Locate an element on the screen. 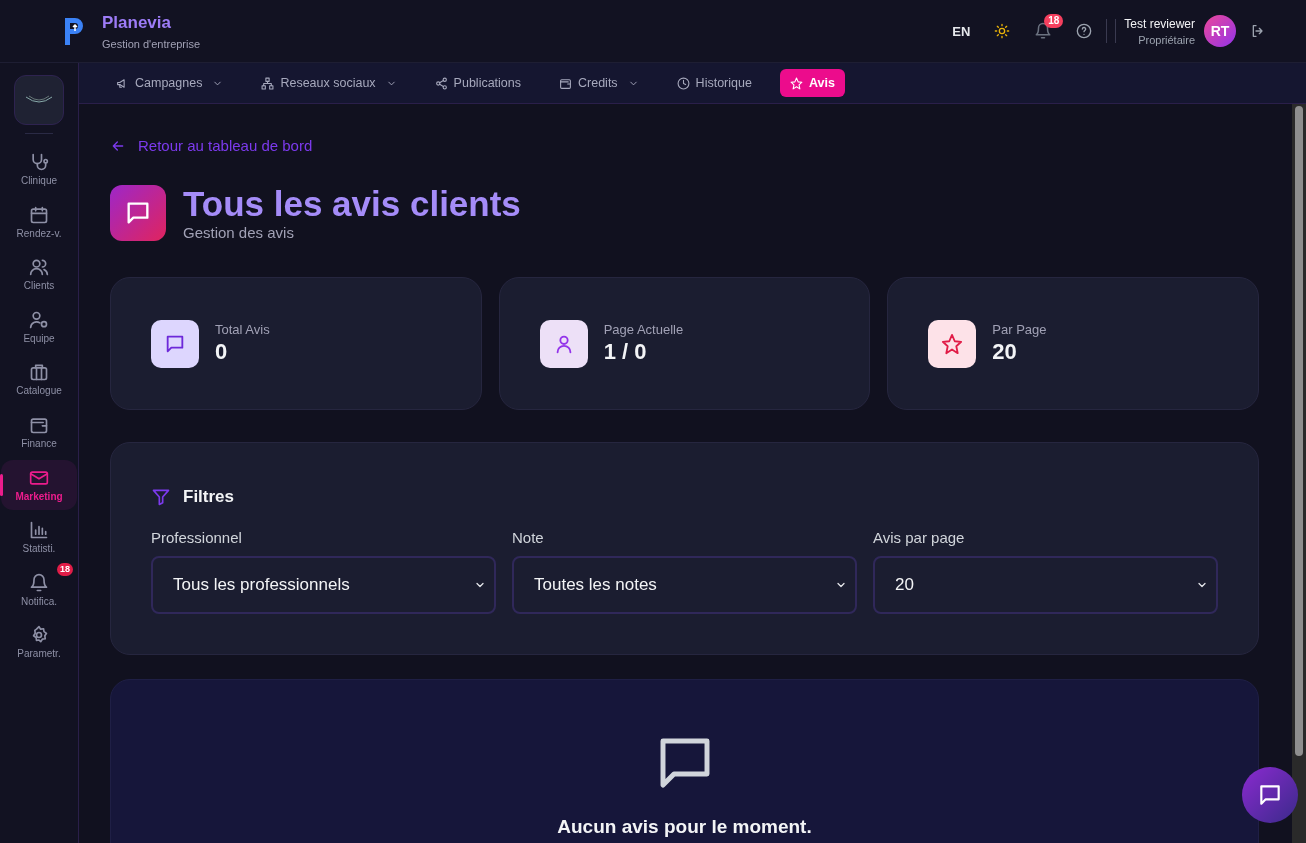 The image size is (1306, 843). language-button: EN is located at coordinates (961, 31).